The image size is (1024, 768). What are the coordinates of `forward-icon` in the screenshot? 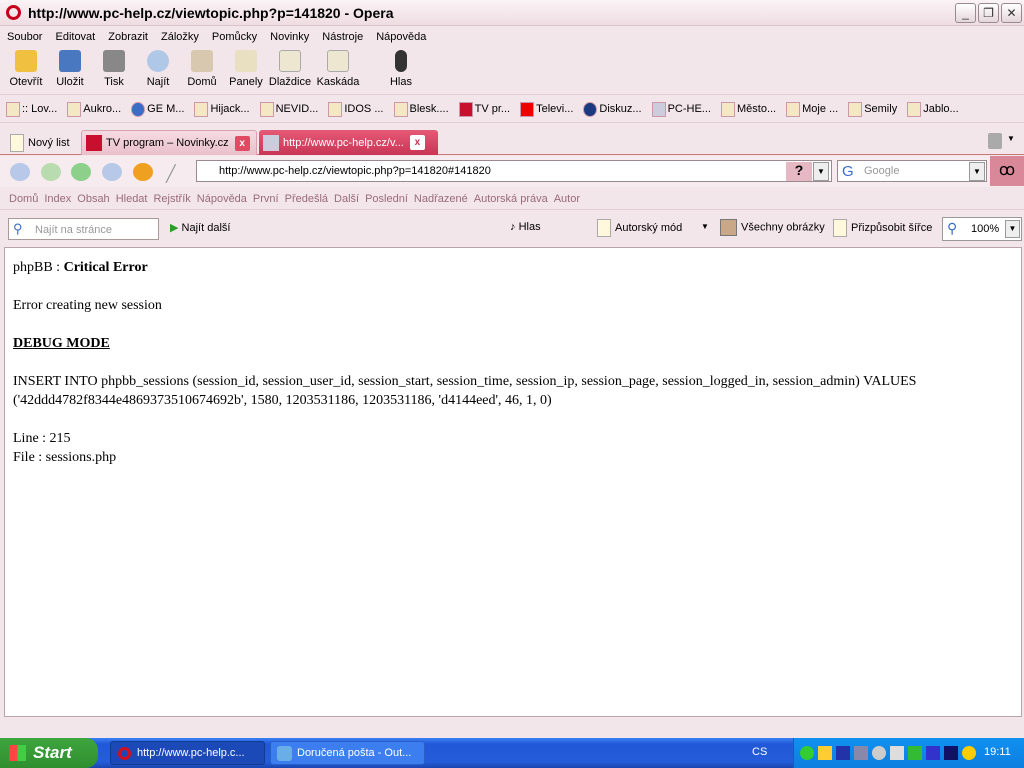 It's located at (81, 172).